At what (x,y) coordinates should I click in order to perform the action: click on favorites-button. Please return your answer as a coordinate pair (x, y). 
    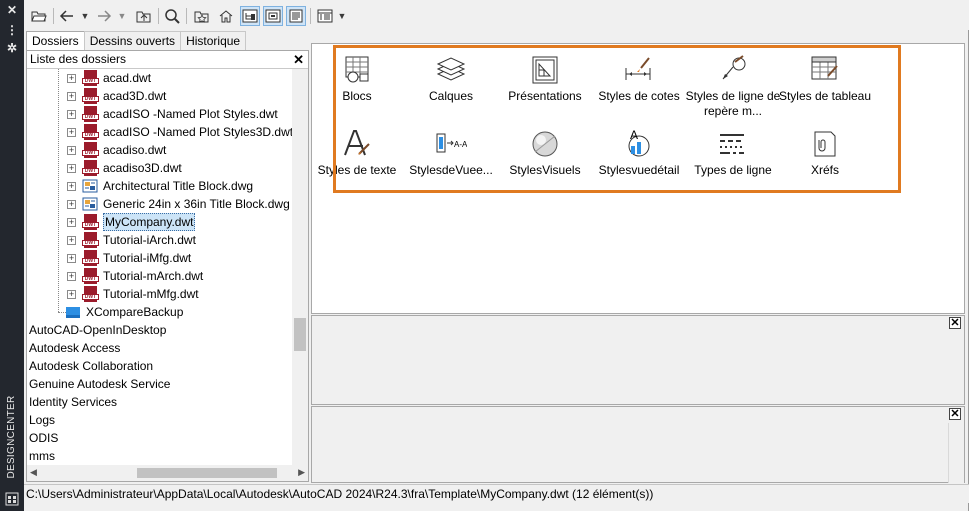
    Looking at the image, I should click on (202, 16).